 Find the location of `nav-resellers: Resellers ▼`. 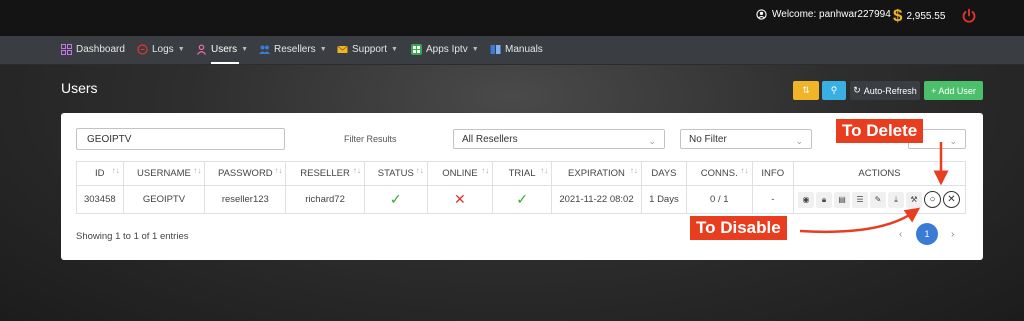

nav-resellers: Resellers ▼ is located at coordinates (293, 49).